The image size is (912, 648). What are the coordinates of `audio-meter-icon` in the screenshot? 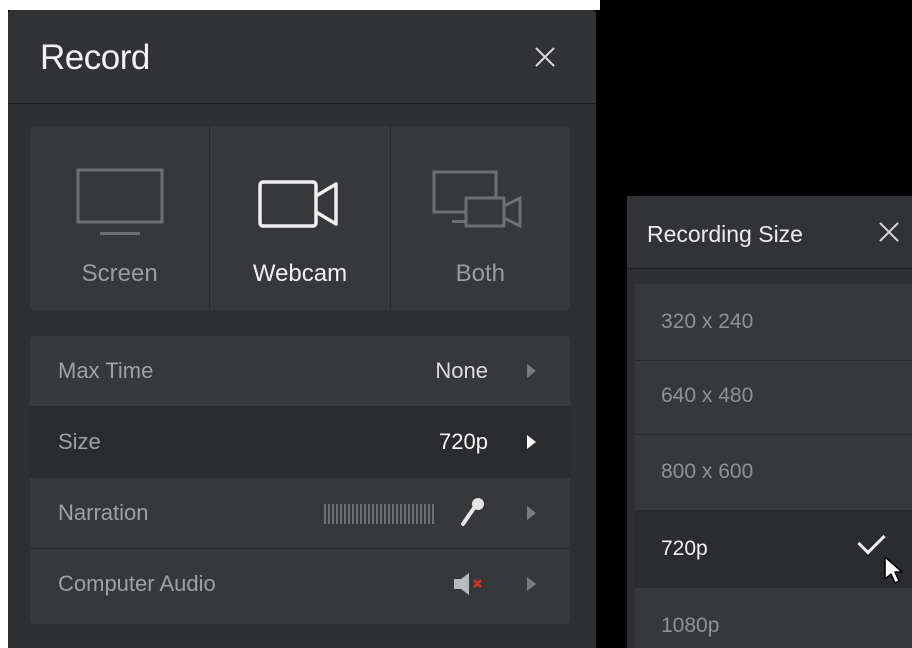 It's located at (379, 514).